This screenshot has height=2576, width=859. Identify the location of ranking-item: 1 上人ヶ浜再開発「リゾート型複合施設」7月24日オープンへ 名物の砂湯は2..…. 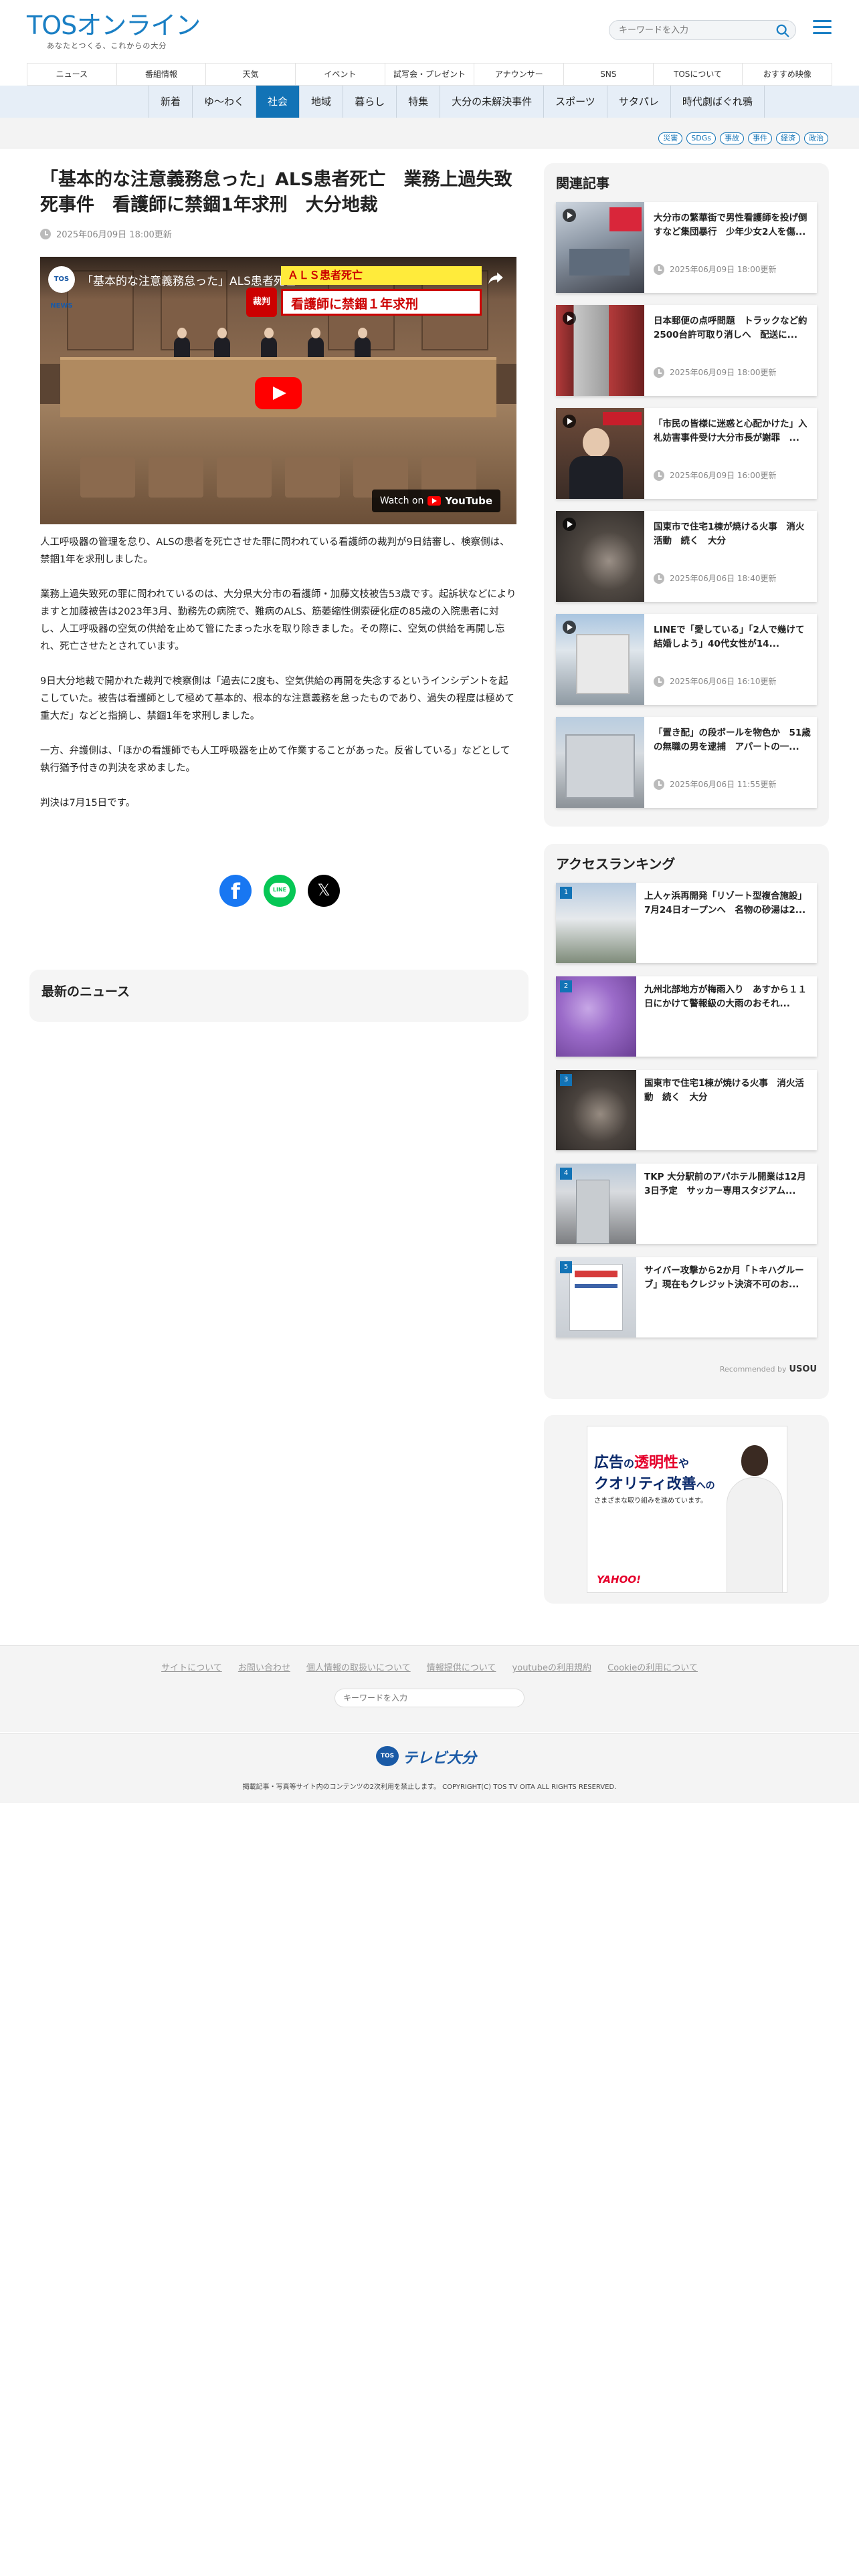
(686, 923).